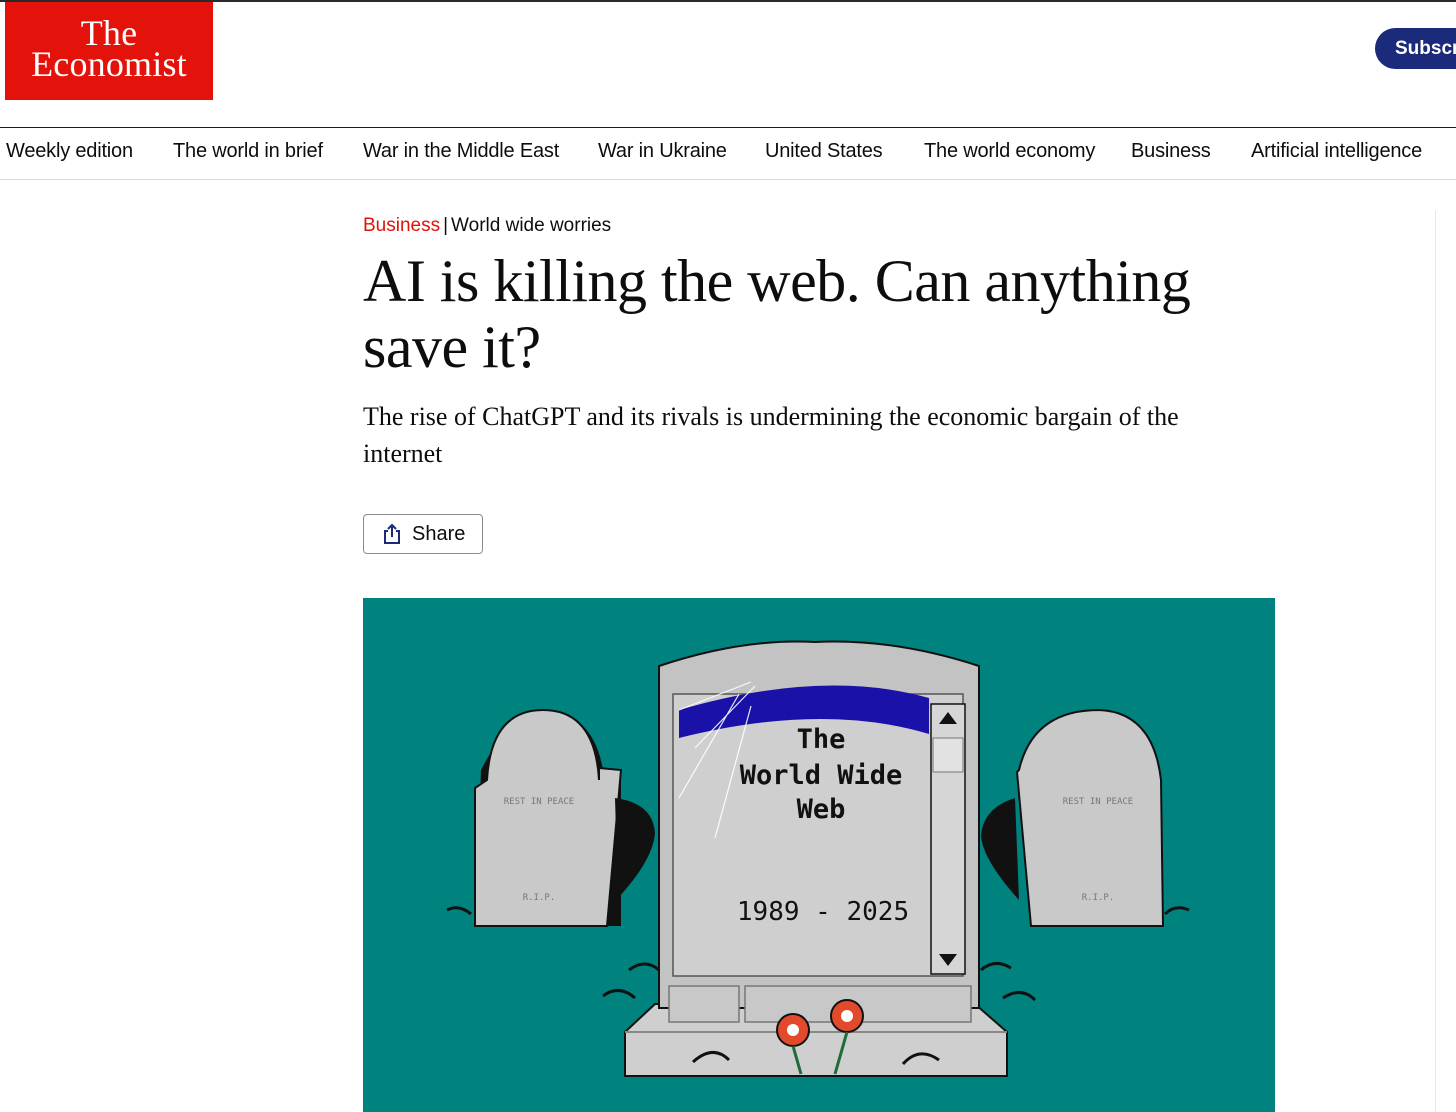 Image resolution: width=1456 pixels, height=1112 pixels. Describe the element at coordinates (1336, 151) in the screenshot. I see `nav-item-artificial-intelligence: Artificial intelligence` at that location.